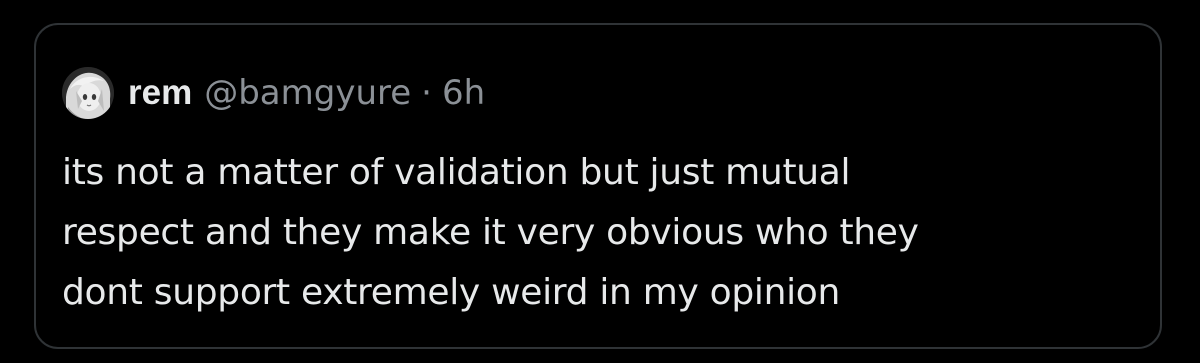  I want to click on user-avatar, so click(88, 93).